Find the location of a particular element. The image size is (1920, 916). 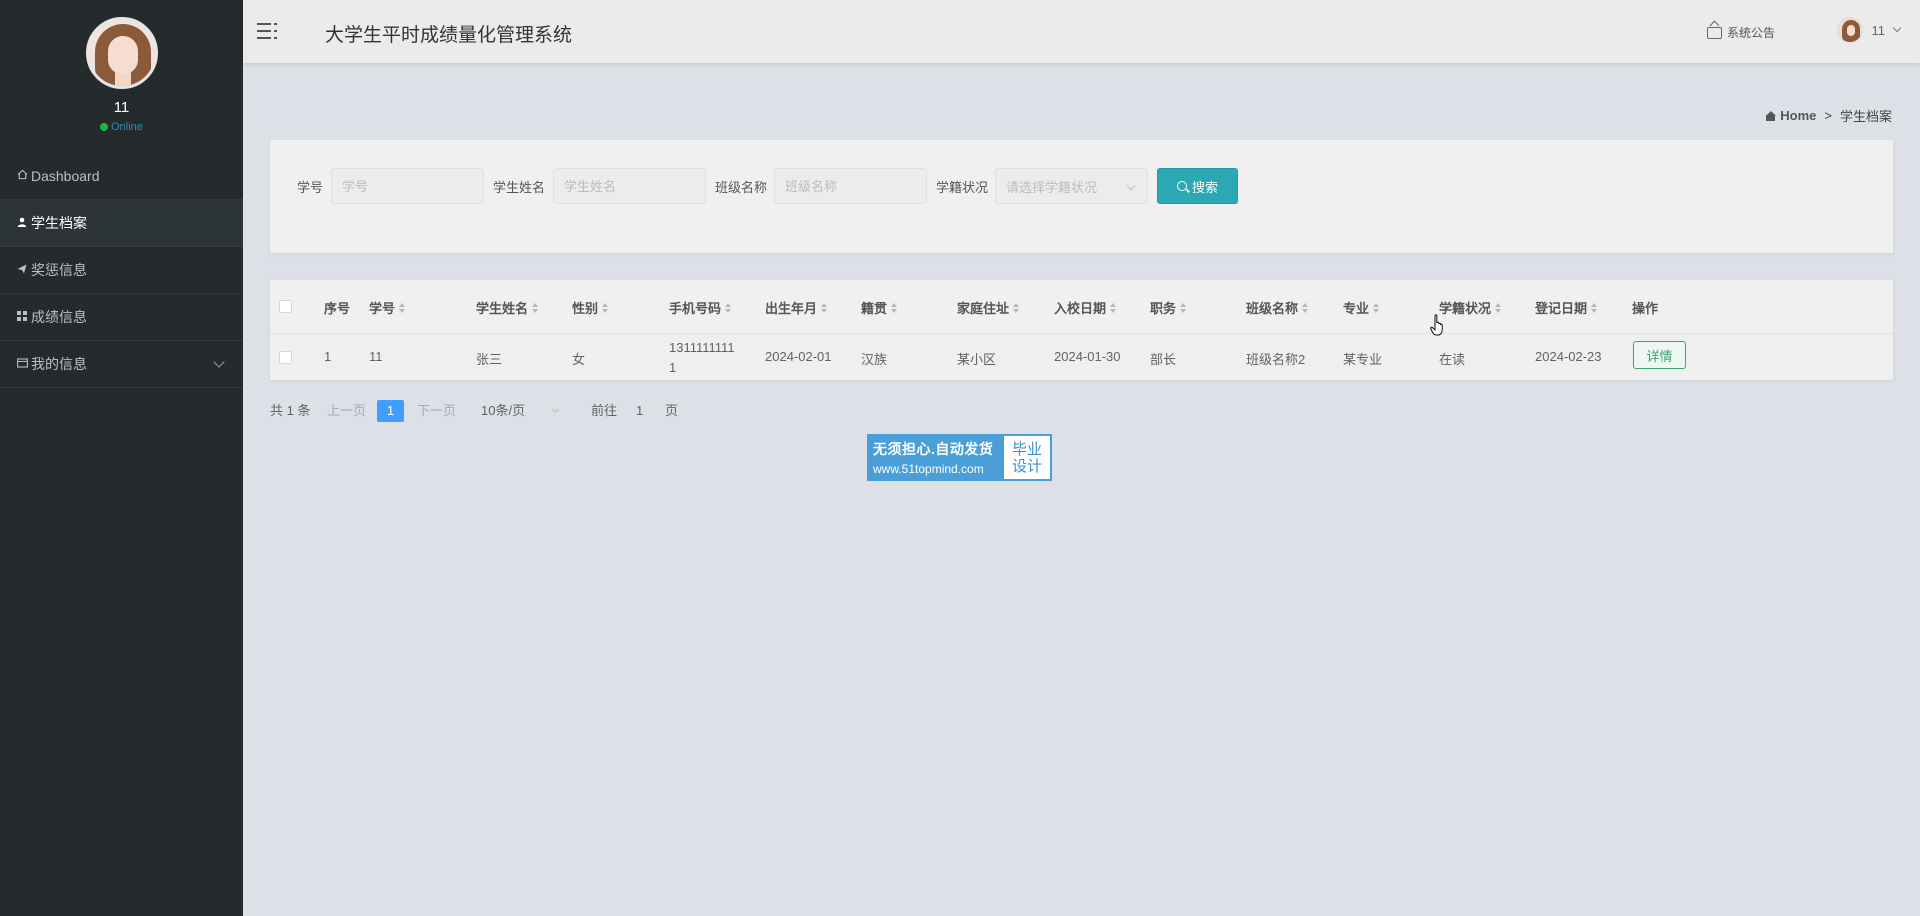

ad-line1: 无须担心.自动发货 is located at coordinates (933, 449).